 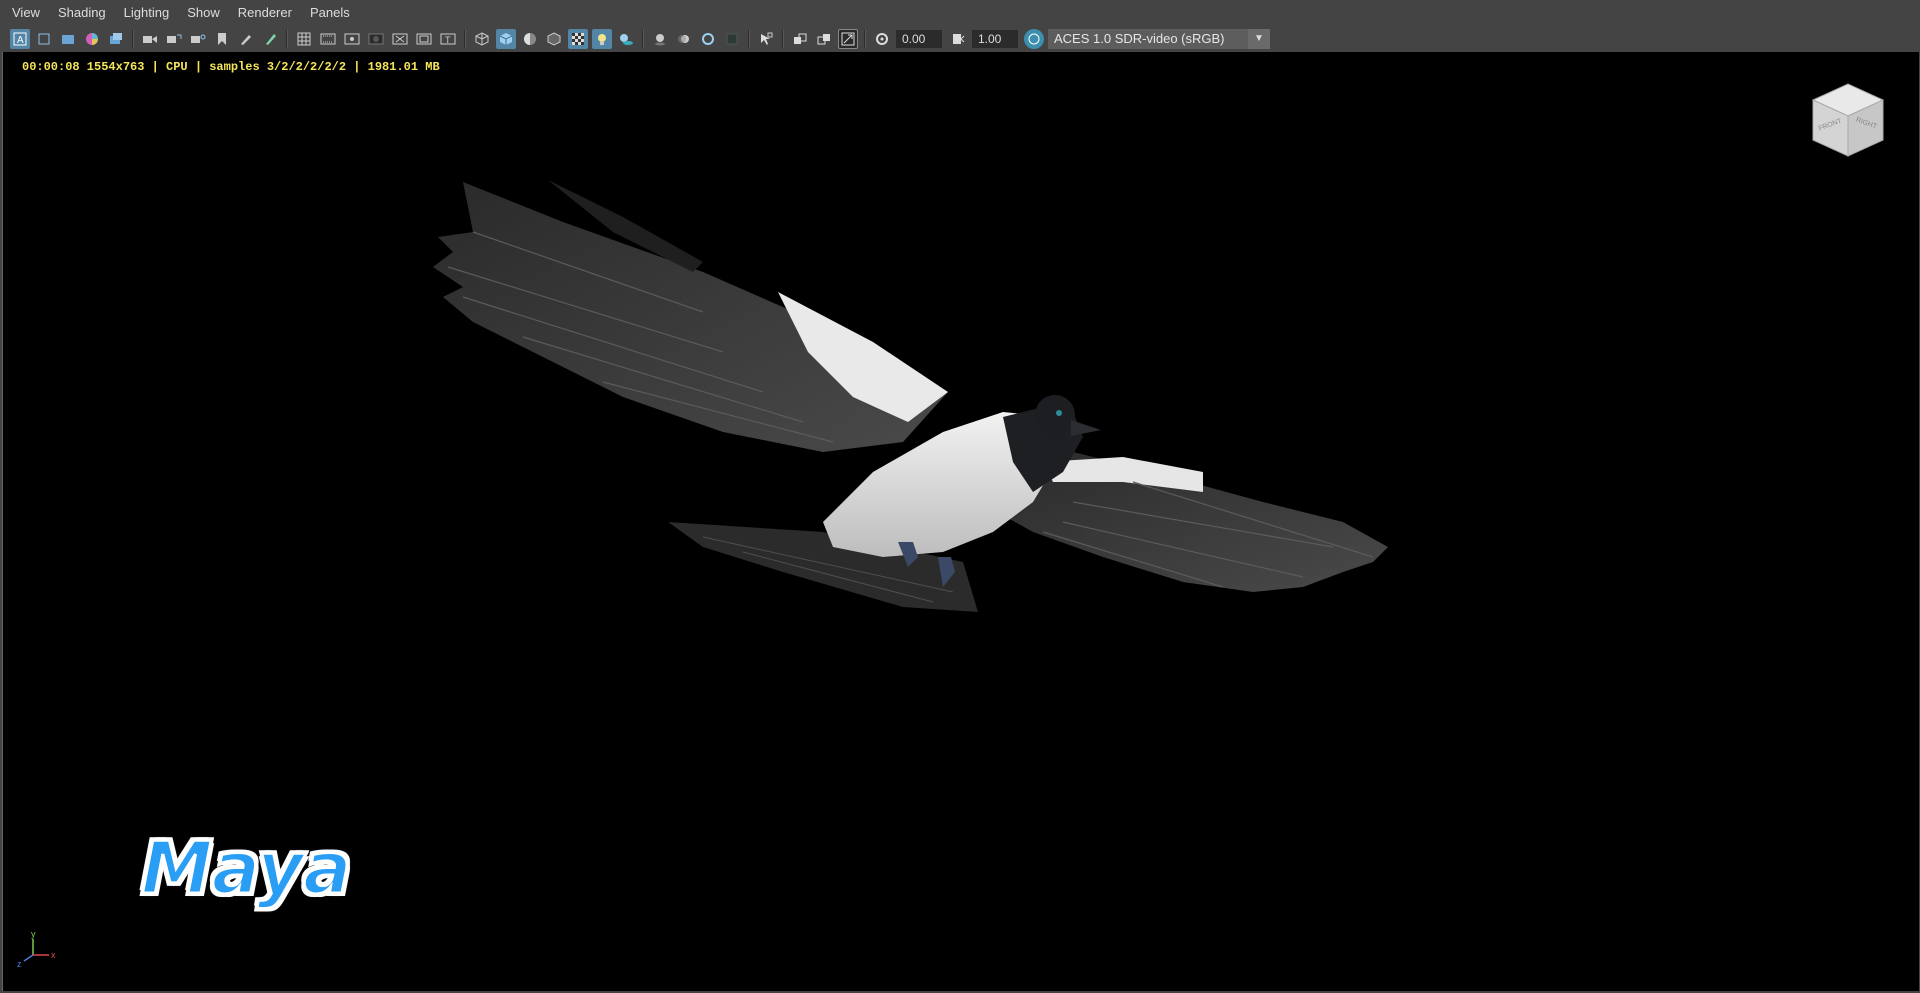 What do you see at coordinates (147, 13) in the screenshot?
I see `menu-lighting: Lighting` at bounding box center [147, 13].